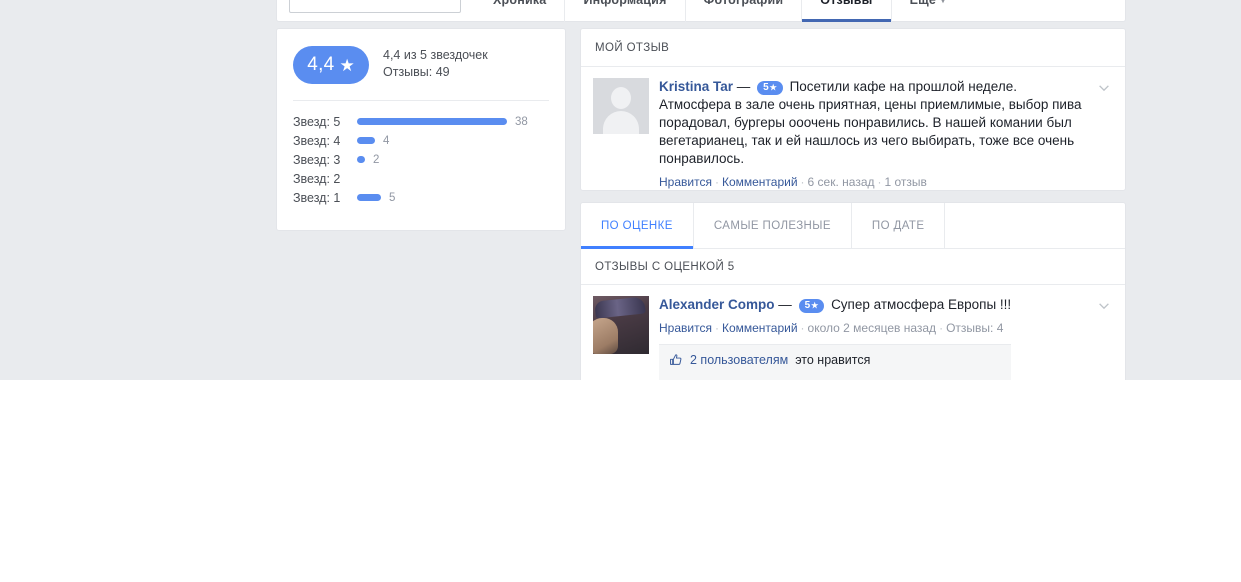 This screenshot has height=582, width=1241. Describe the element at coordinates (943, 2) in the screenshot. I see `chevron-down-icon: ▾` at that location.